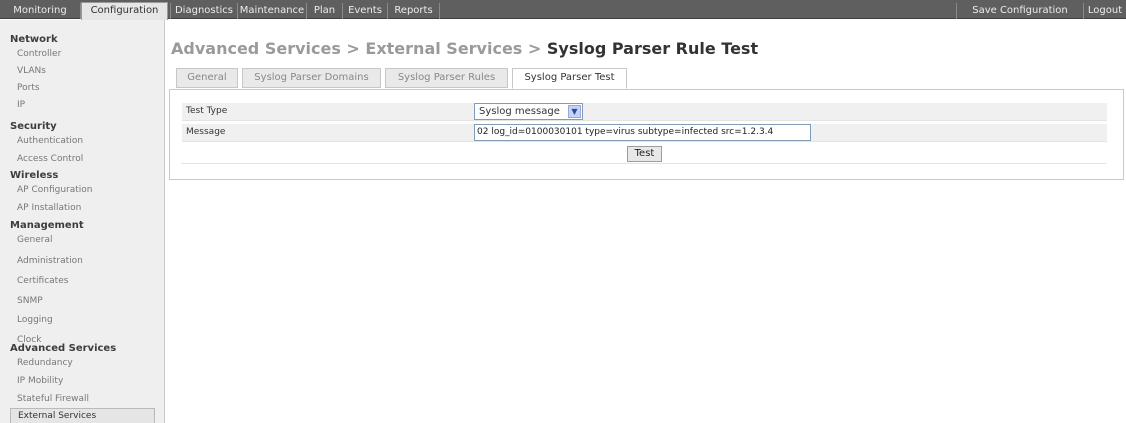 The height and width of the screenshot is (423, 1126). I want to click on sidebar-item-ip: IP, so click(21, 105).